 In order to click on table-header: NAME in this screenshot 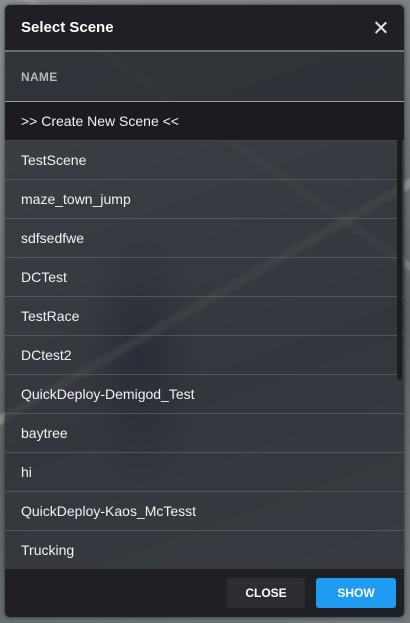, I will do `click(204, 77)`.